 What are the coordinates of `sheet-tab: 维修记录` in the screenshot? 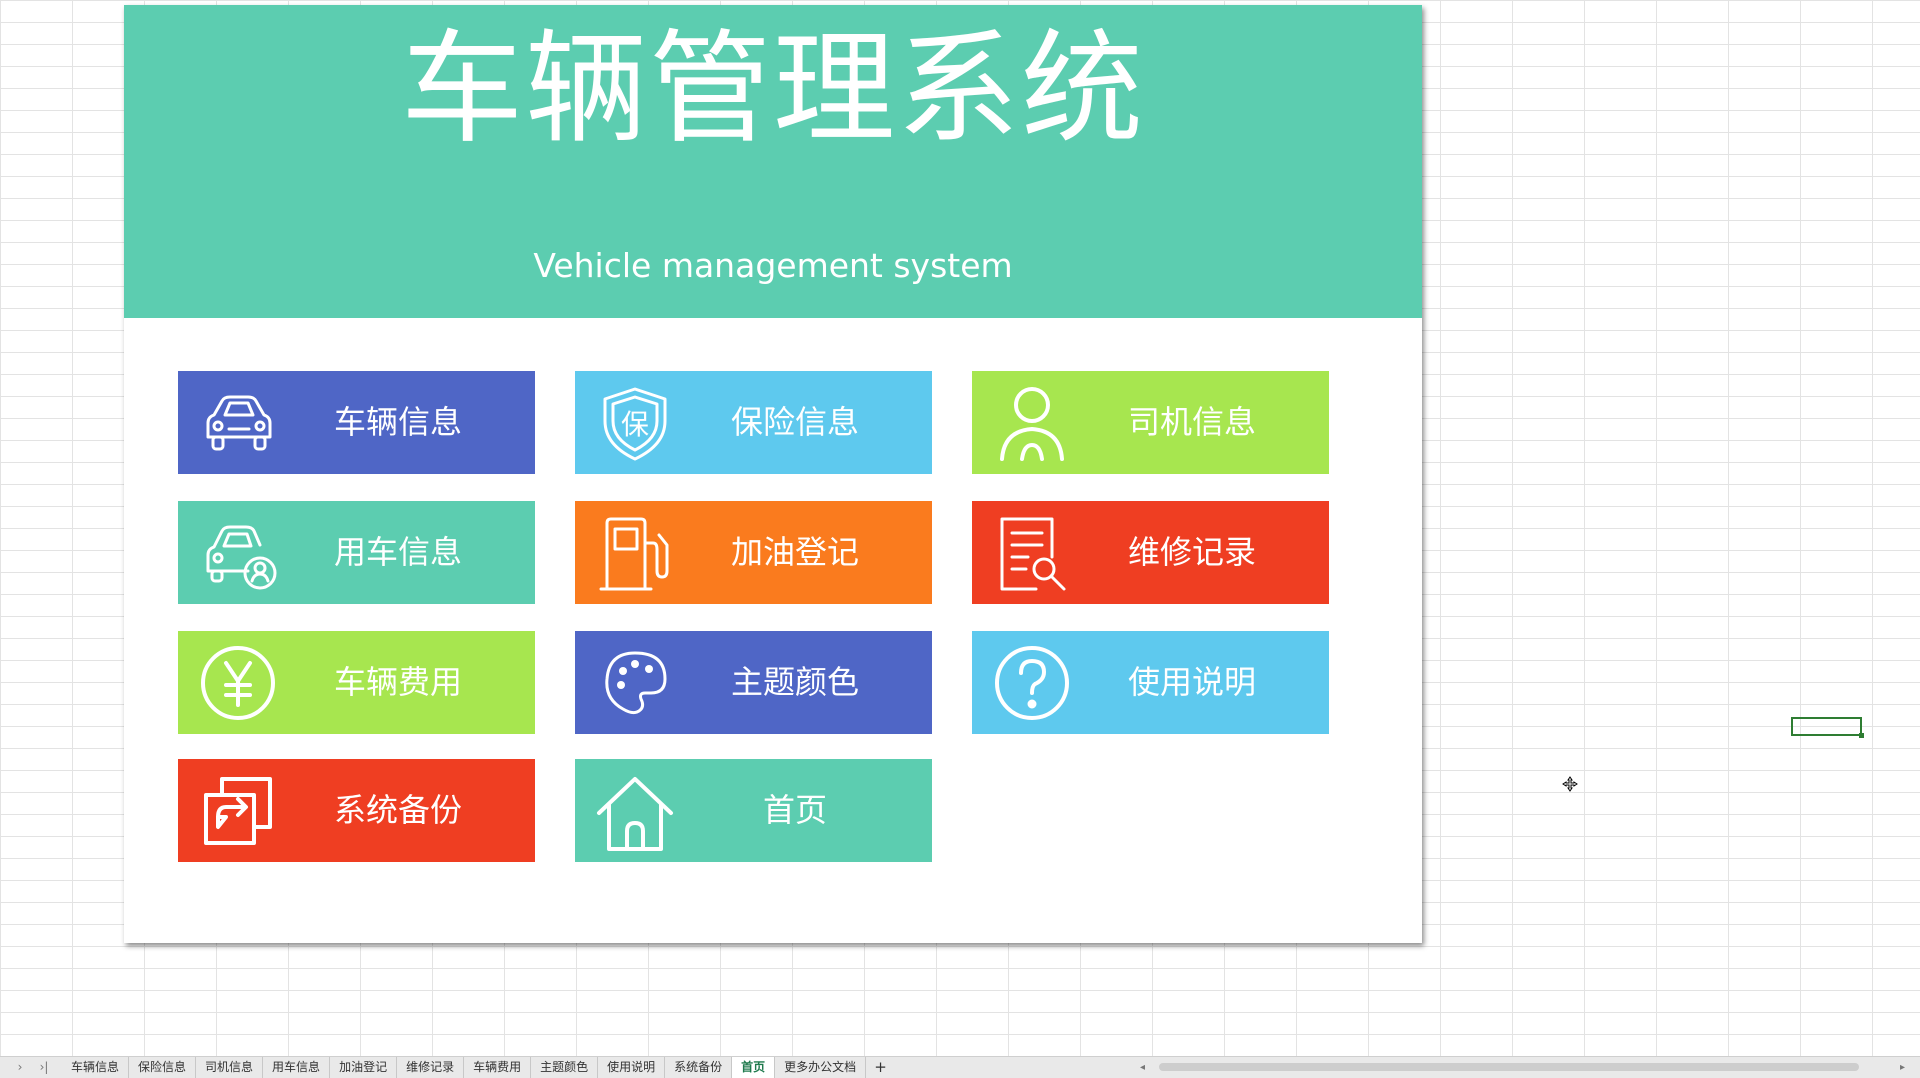 It's located at (431, 1067).